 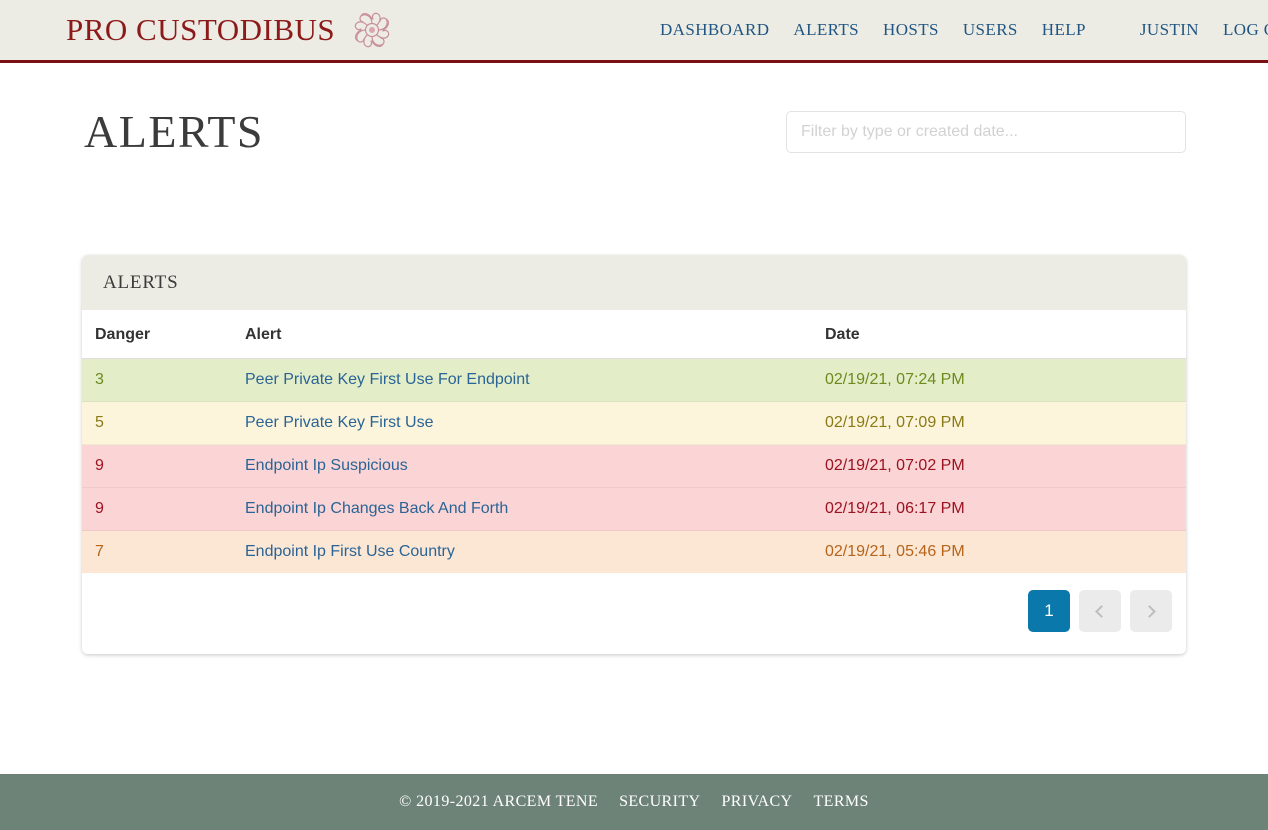 I want to click on pagination-next-button, so click(x=1151, y=611).